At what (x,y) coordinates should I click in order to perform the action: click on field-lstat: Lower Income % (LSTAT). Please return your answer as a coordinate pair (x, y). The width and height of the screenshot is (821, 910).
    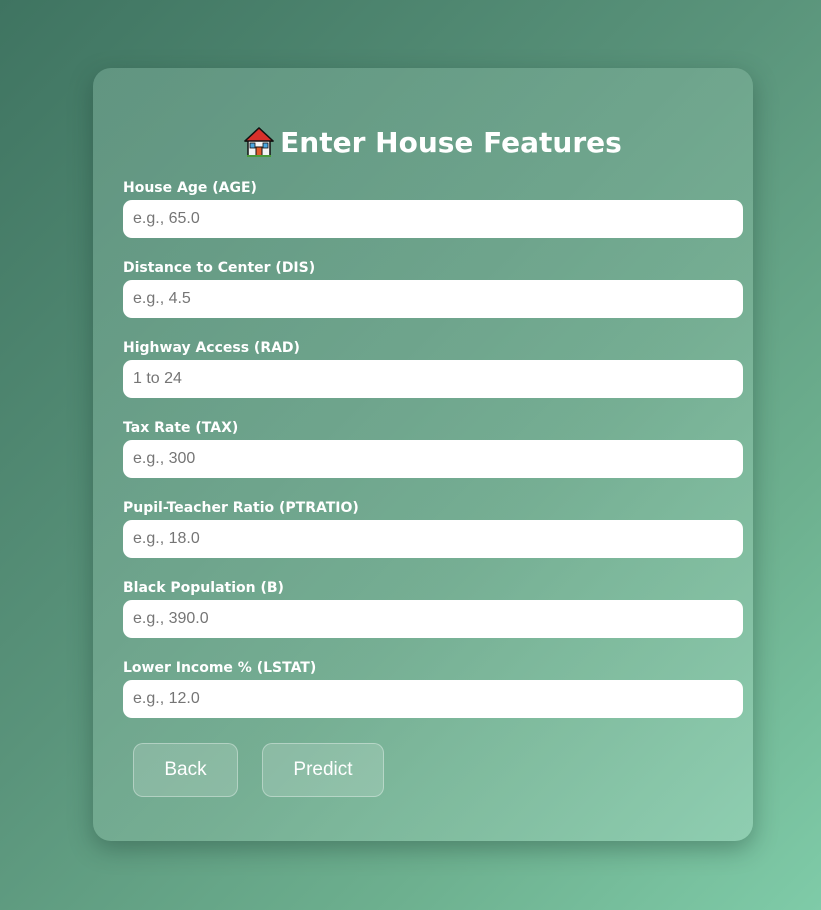
    Looking at the image, I should click on (433, 688).